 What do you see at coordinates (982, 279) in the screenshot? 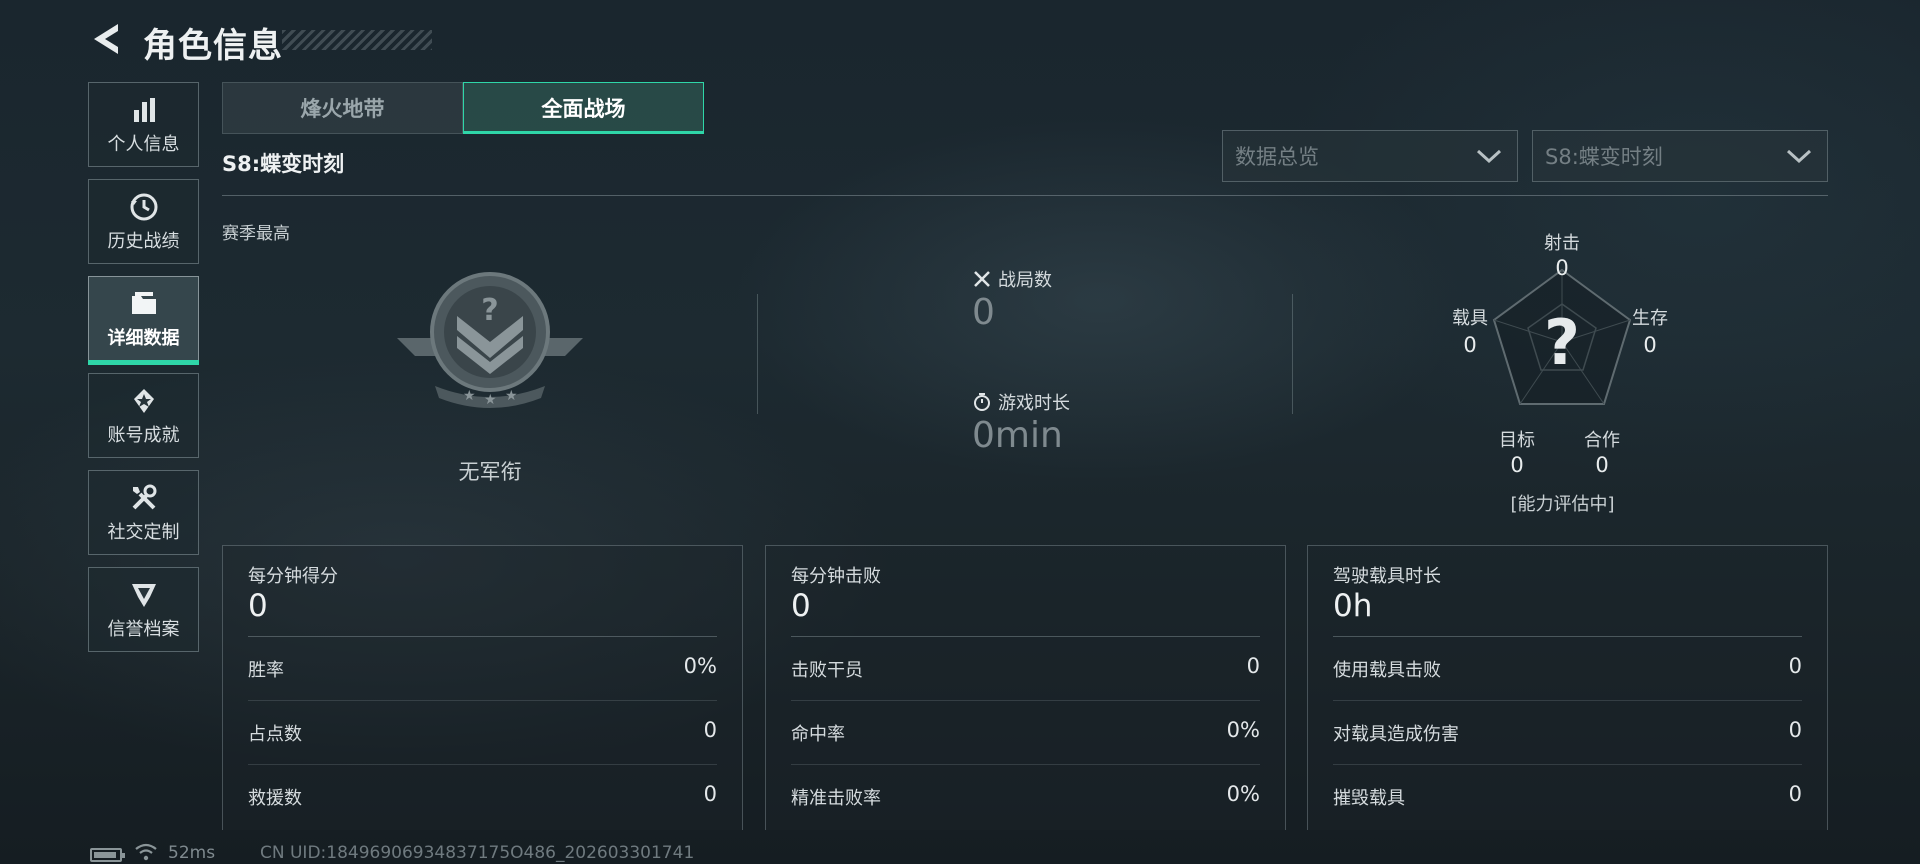
I see `crossed-swords-icon` at bounding box center [982, 279].